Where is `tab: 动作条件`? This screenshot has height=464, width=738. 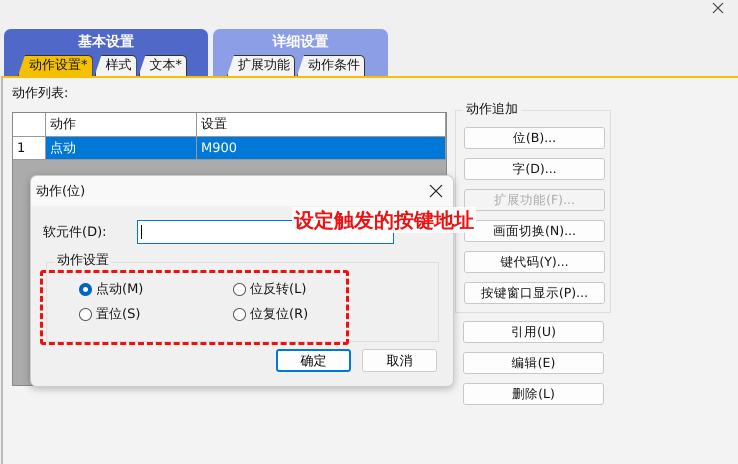
tab: 动作条件 is located at coordinates (331, 65).